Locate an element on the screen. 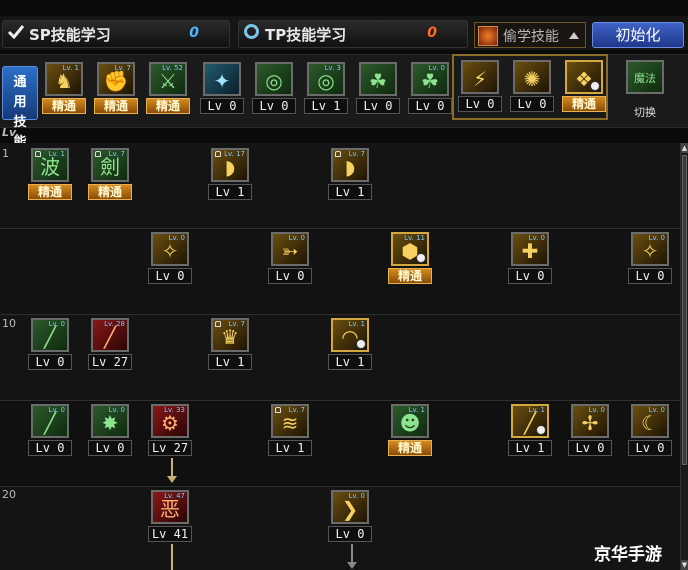 The height and width of the screenshot is (570, 688). skill-glyph: ☘ is located at coordinates (378, 81).